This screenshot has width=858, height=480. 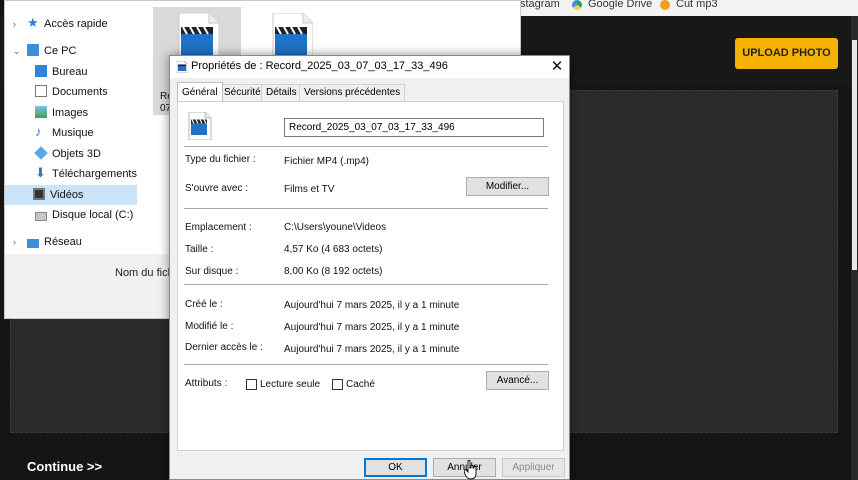 I want to click on size-value: 4,57 Ko (4 683 octets), so click(x=333, y=249).